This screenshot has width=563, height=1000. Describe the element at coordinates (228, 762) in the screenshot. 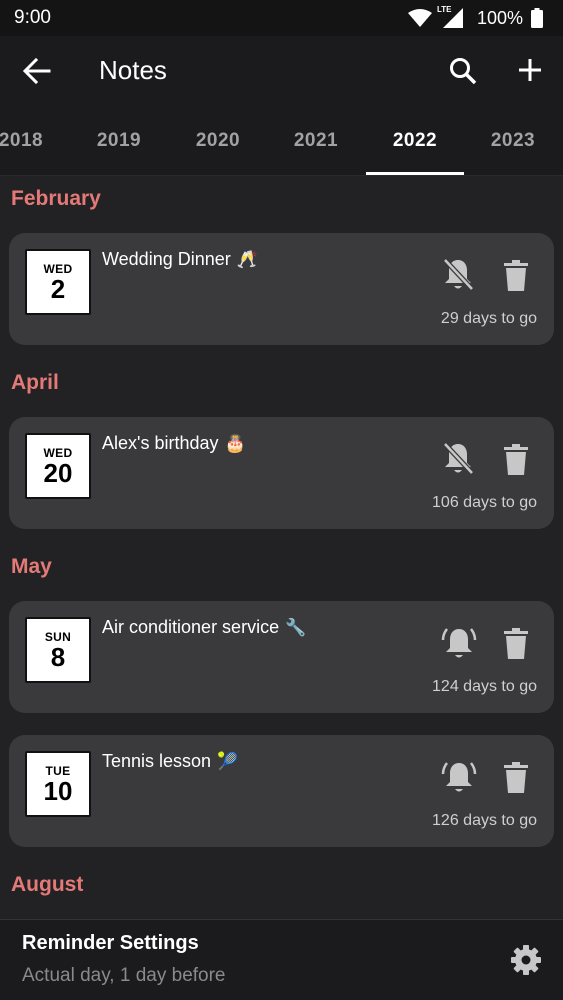

I see `event-emoji: 🎾` at that location.